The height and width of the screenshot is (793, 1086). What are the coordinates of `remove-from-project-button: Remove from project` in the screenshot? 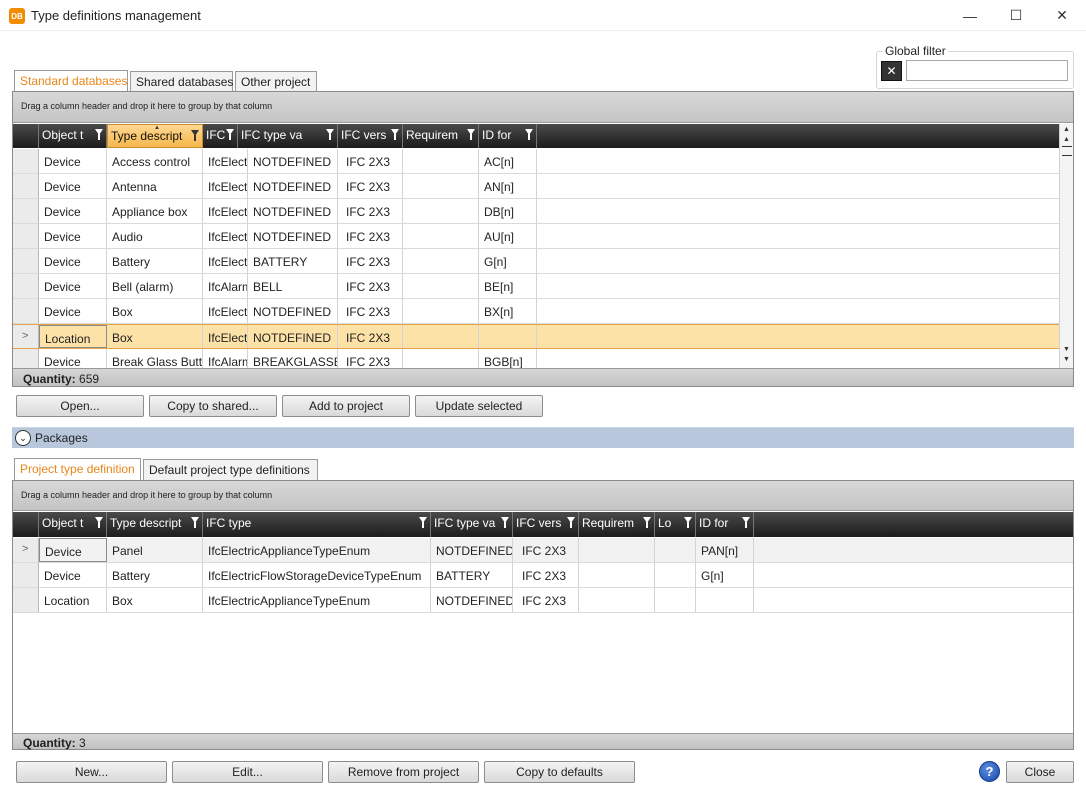 It's located at (403, 772).